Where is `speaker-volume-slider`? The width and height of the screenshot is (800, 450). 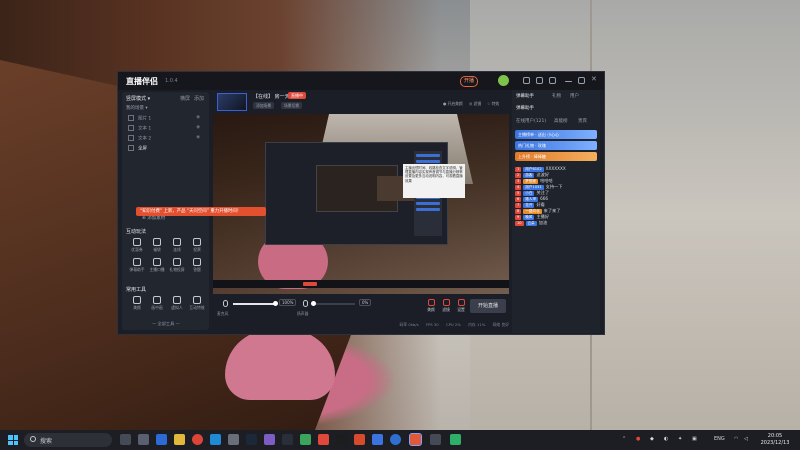
speaker-volume-slider is located at coordinates (333, 303).